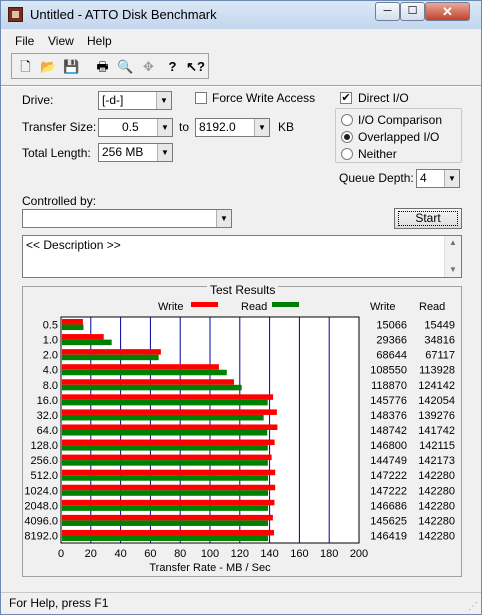  I want to click on category-label: 2.0, so click(50, 356).